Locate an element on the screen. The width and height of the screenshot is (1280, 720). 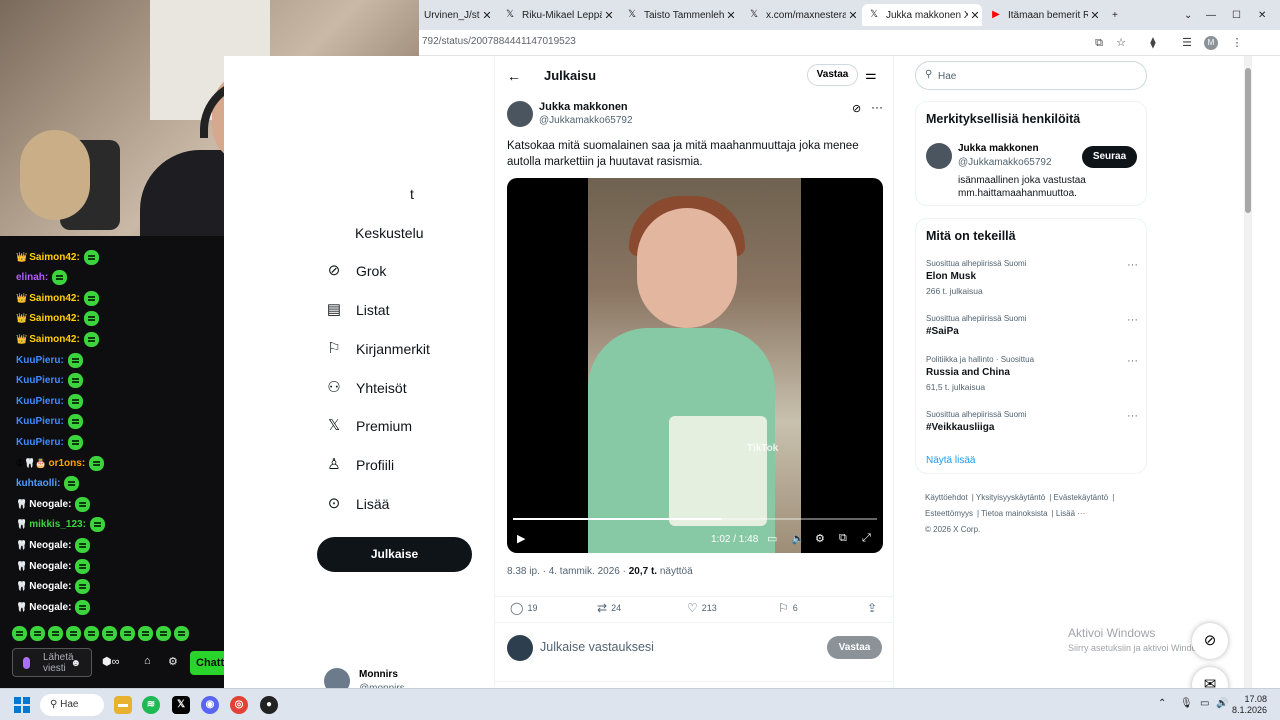
grok-floating-button: ⊘ is located at coordinates (1210, 641).